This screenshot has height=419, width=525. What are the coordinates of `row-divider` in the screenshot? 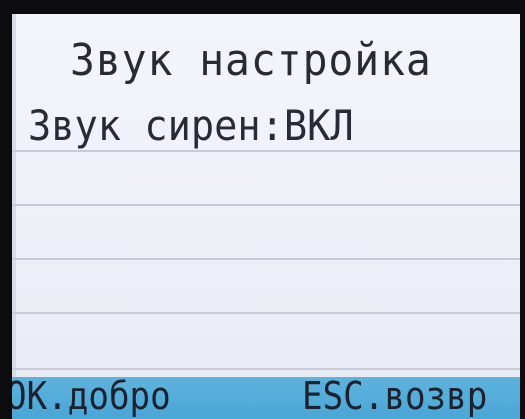 It's located at (266, 369).